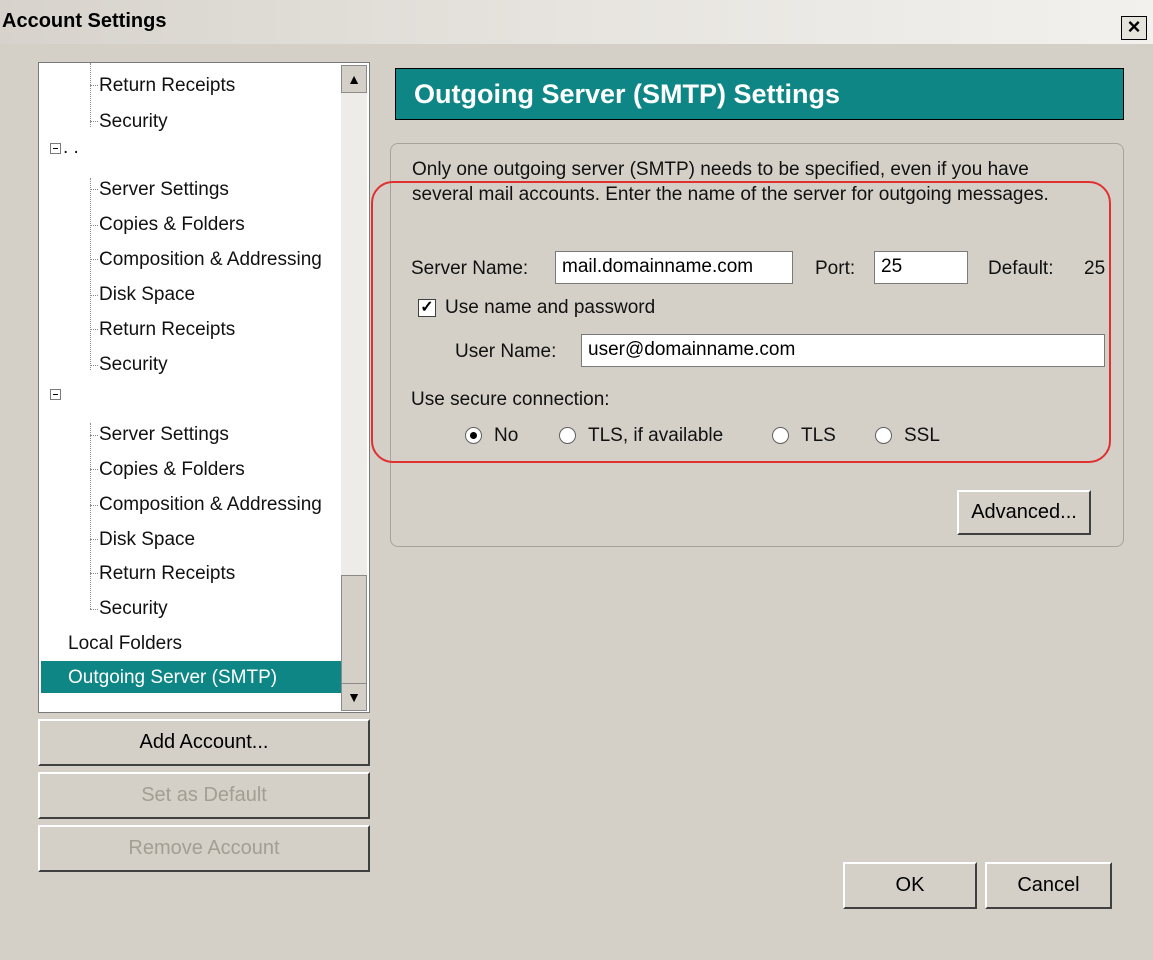 This screenshot has height=960, width=1153. I want to click on ok-label: OK, so click(910, 885).